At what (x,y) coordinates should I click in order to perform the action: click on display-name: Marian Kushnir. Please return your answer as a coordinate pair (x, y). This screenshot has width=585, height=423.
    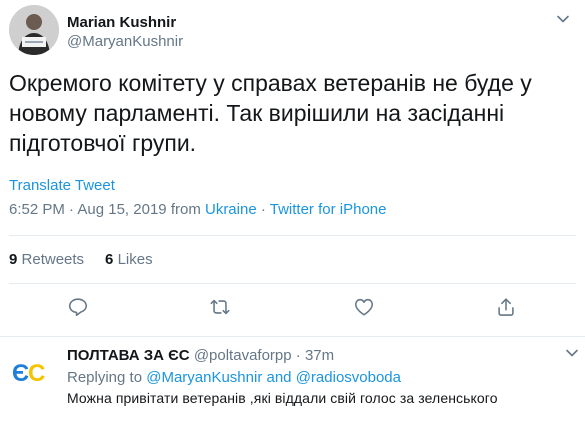
    Looking at the image, I should click on (121, 22).